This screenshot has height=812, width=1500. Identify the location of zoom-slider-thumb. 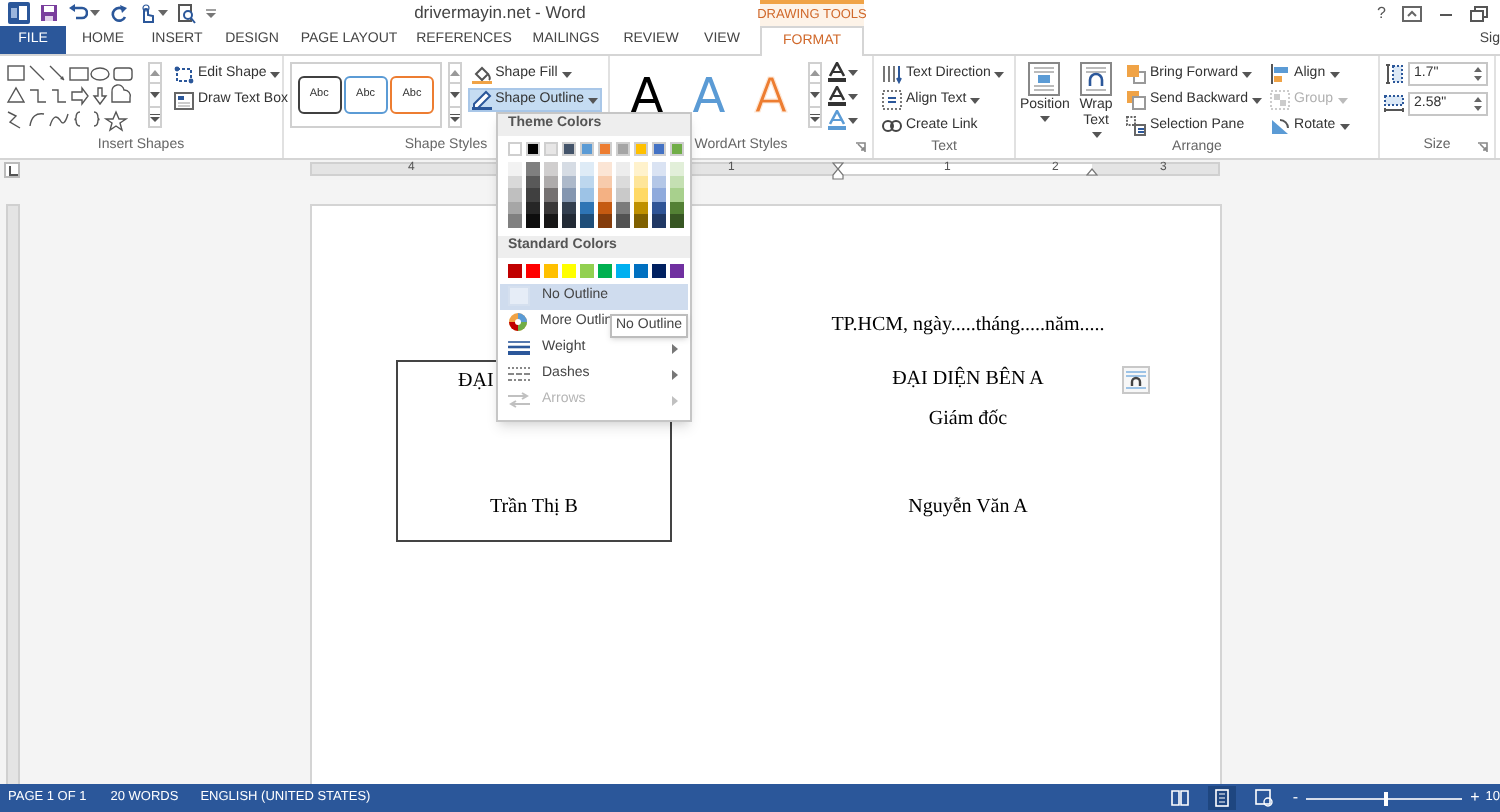
(1386, 798).